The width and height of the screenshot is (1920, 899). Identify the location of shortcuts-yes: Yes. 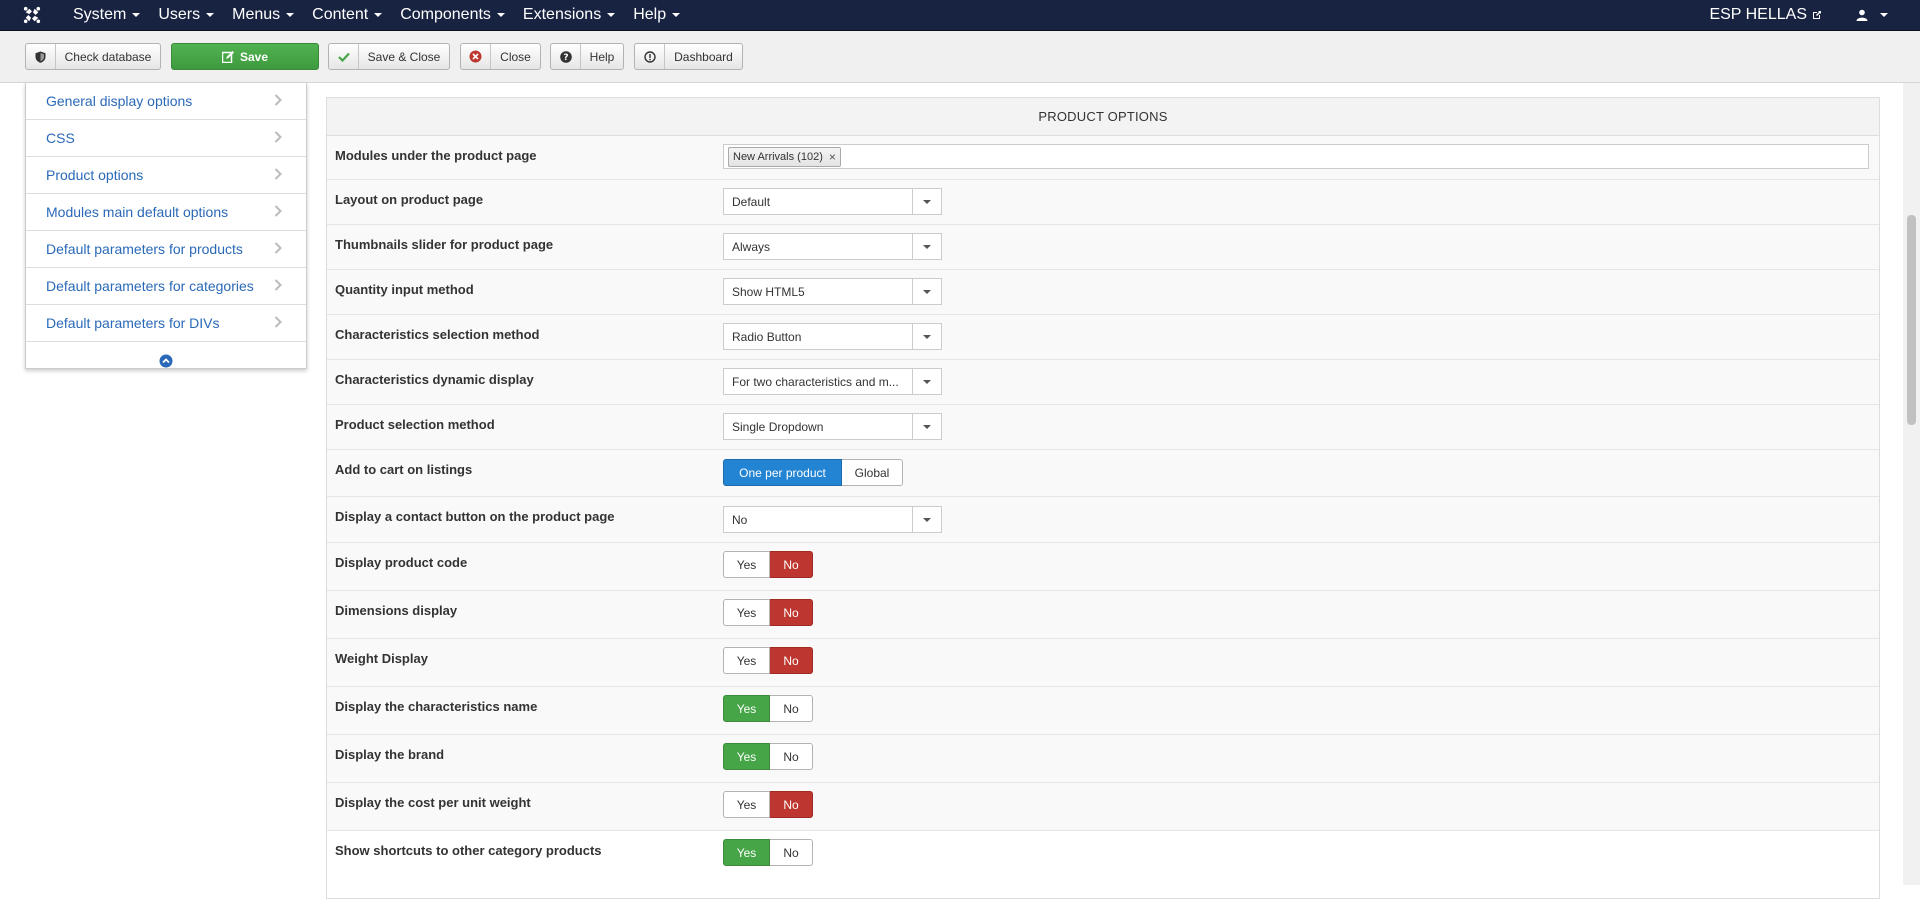
(746, 852).